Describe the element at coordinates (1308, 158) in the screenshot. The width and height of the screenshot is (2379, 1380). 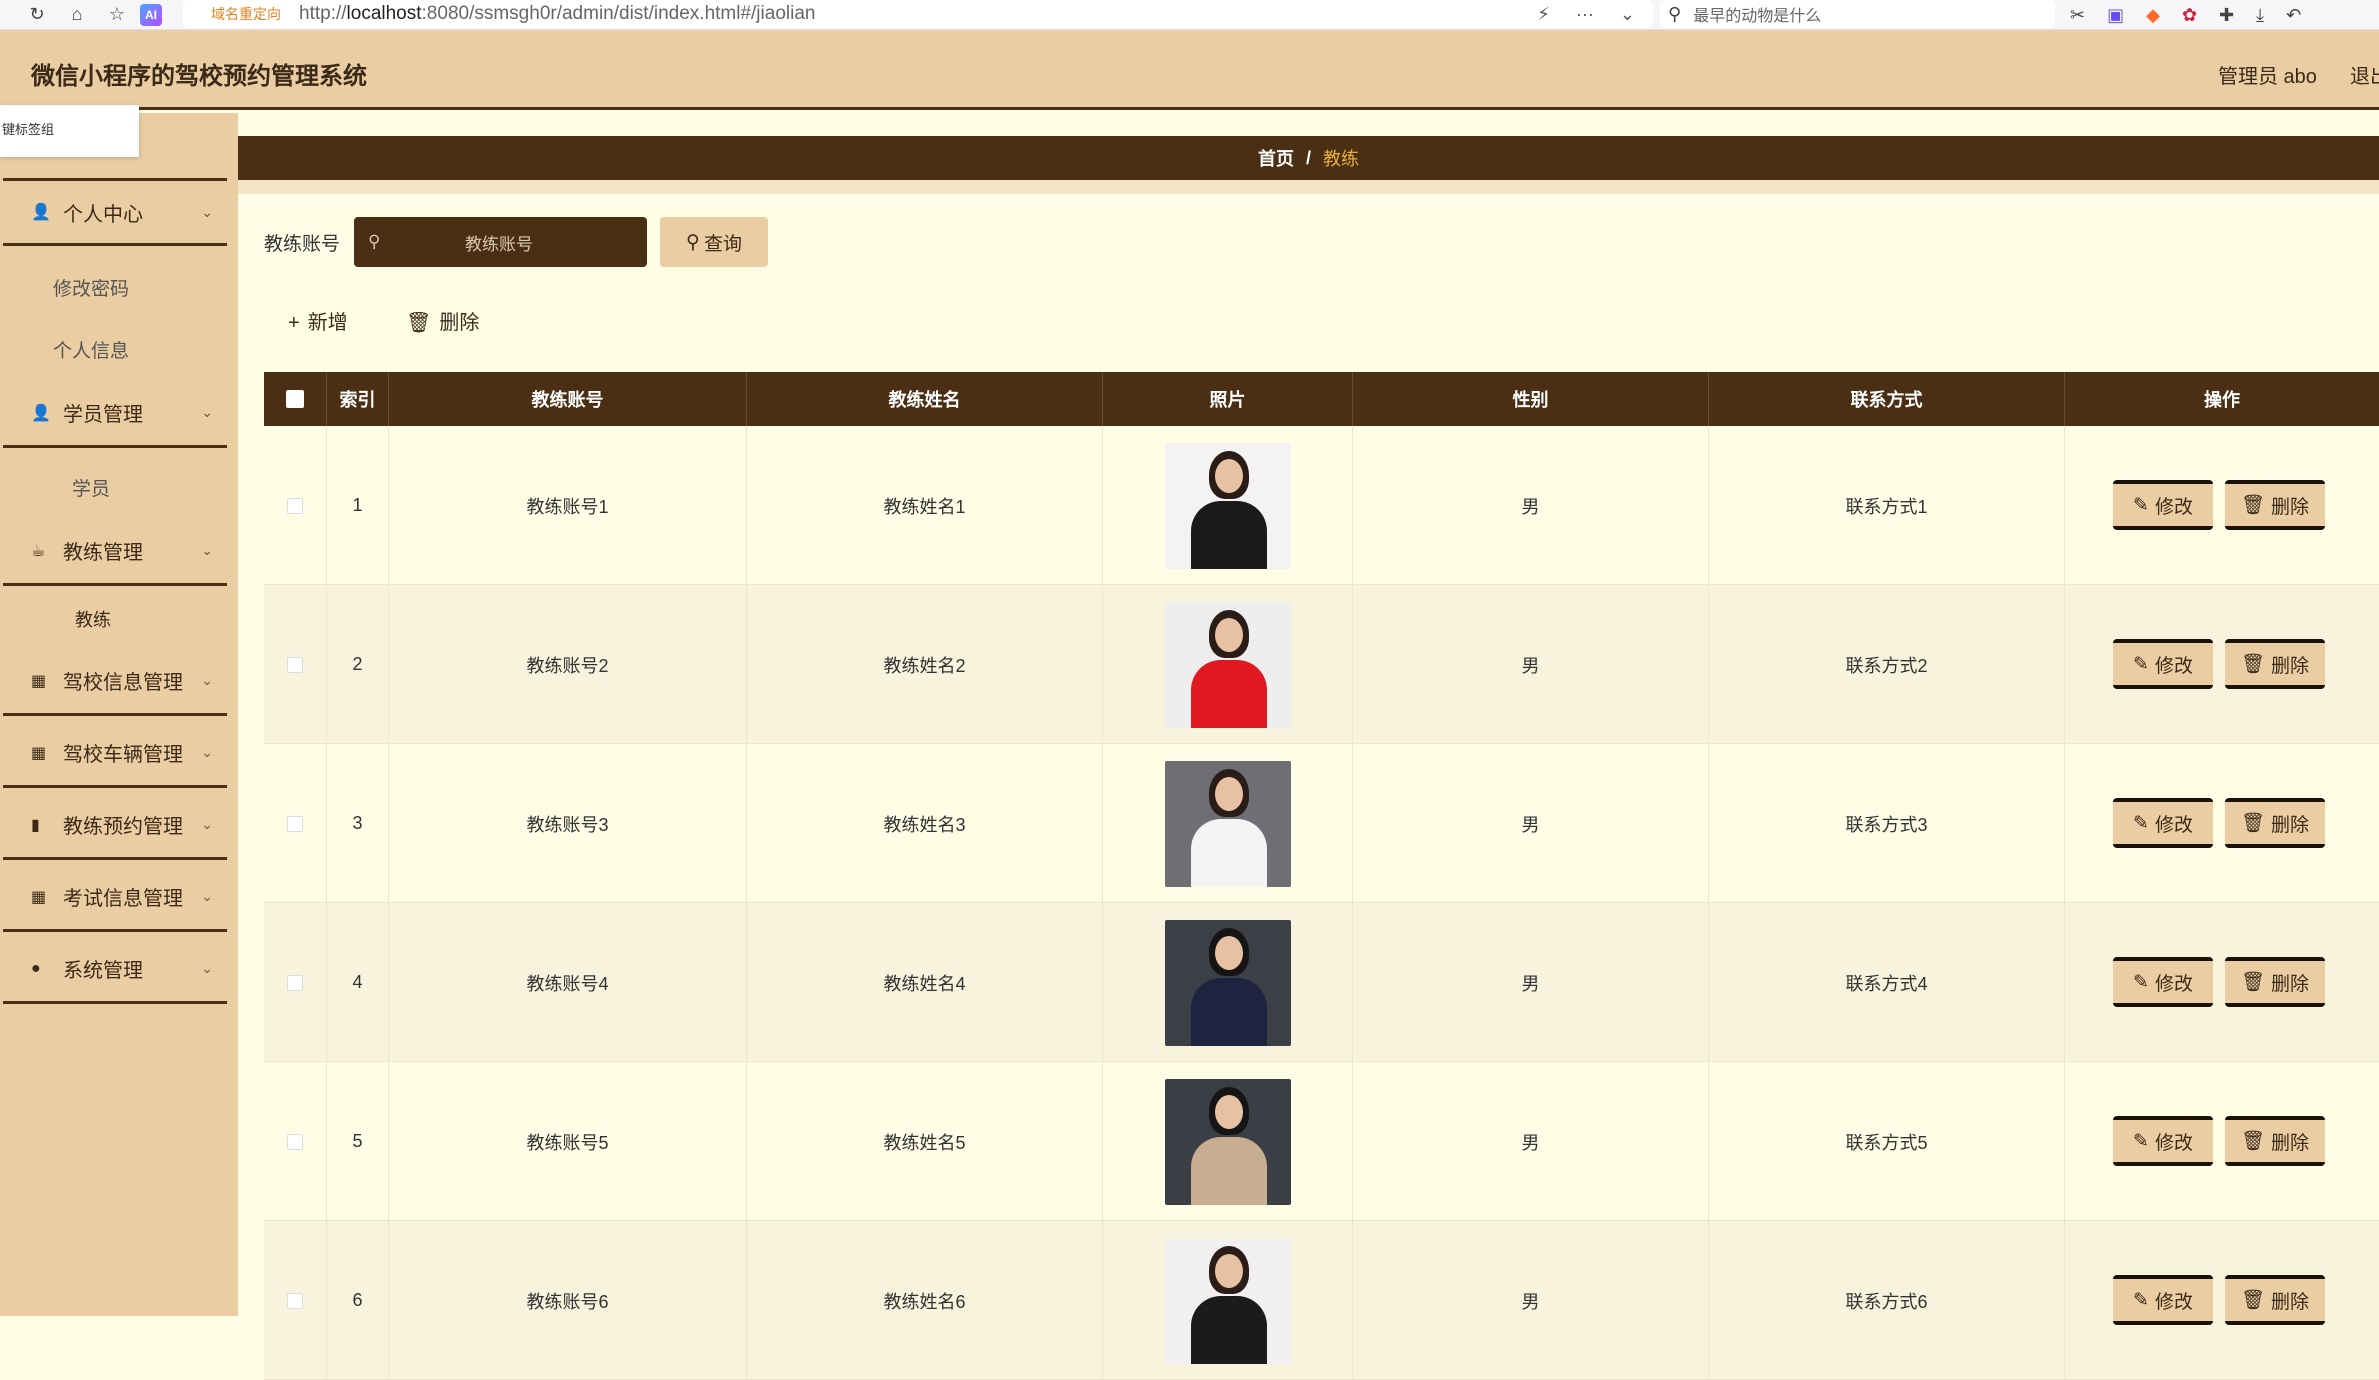
I see `breadcrumb: 首页 / 教练` at that location.